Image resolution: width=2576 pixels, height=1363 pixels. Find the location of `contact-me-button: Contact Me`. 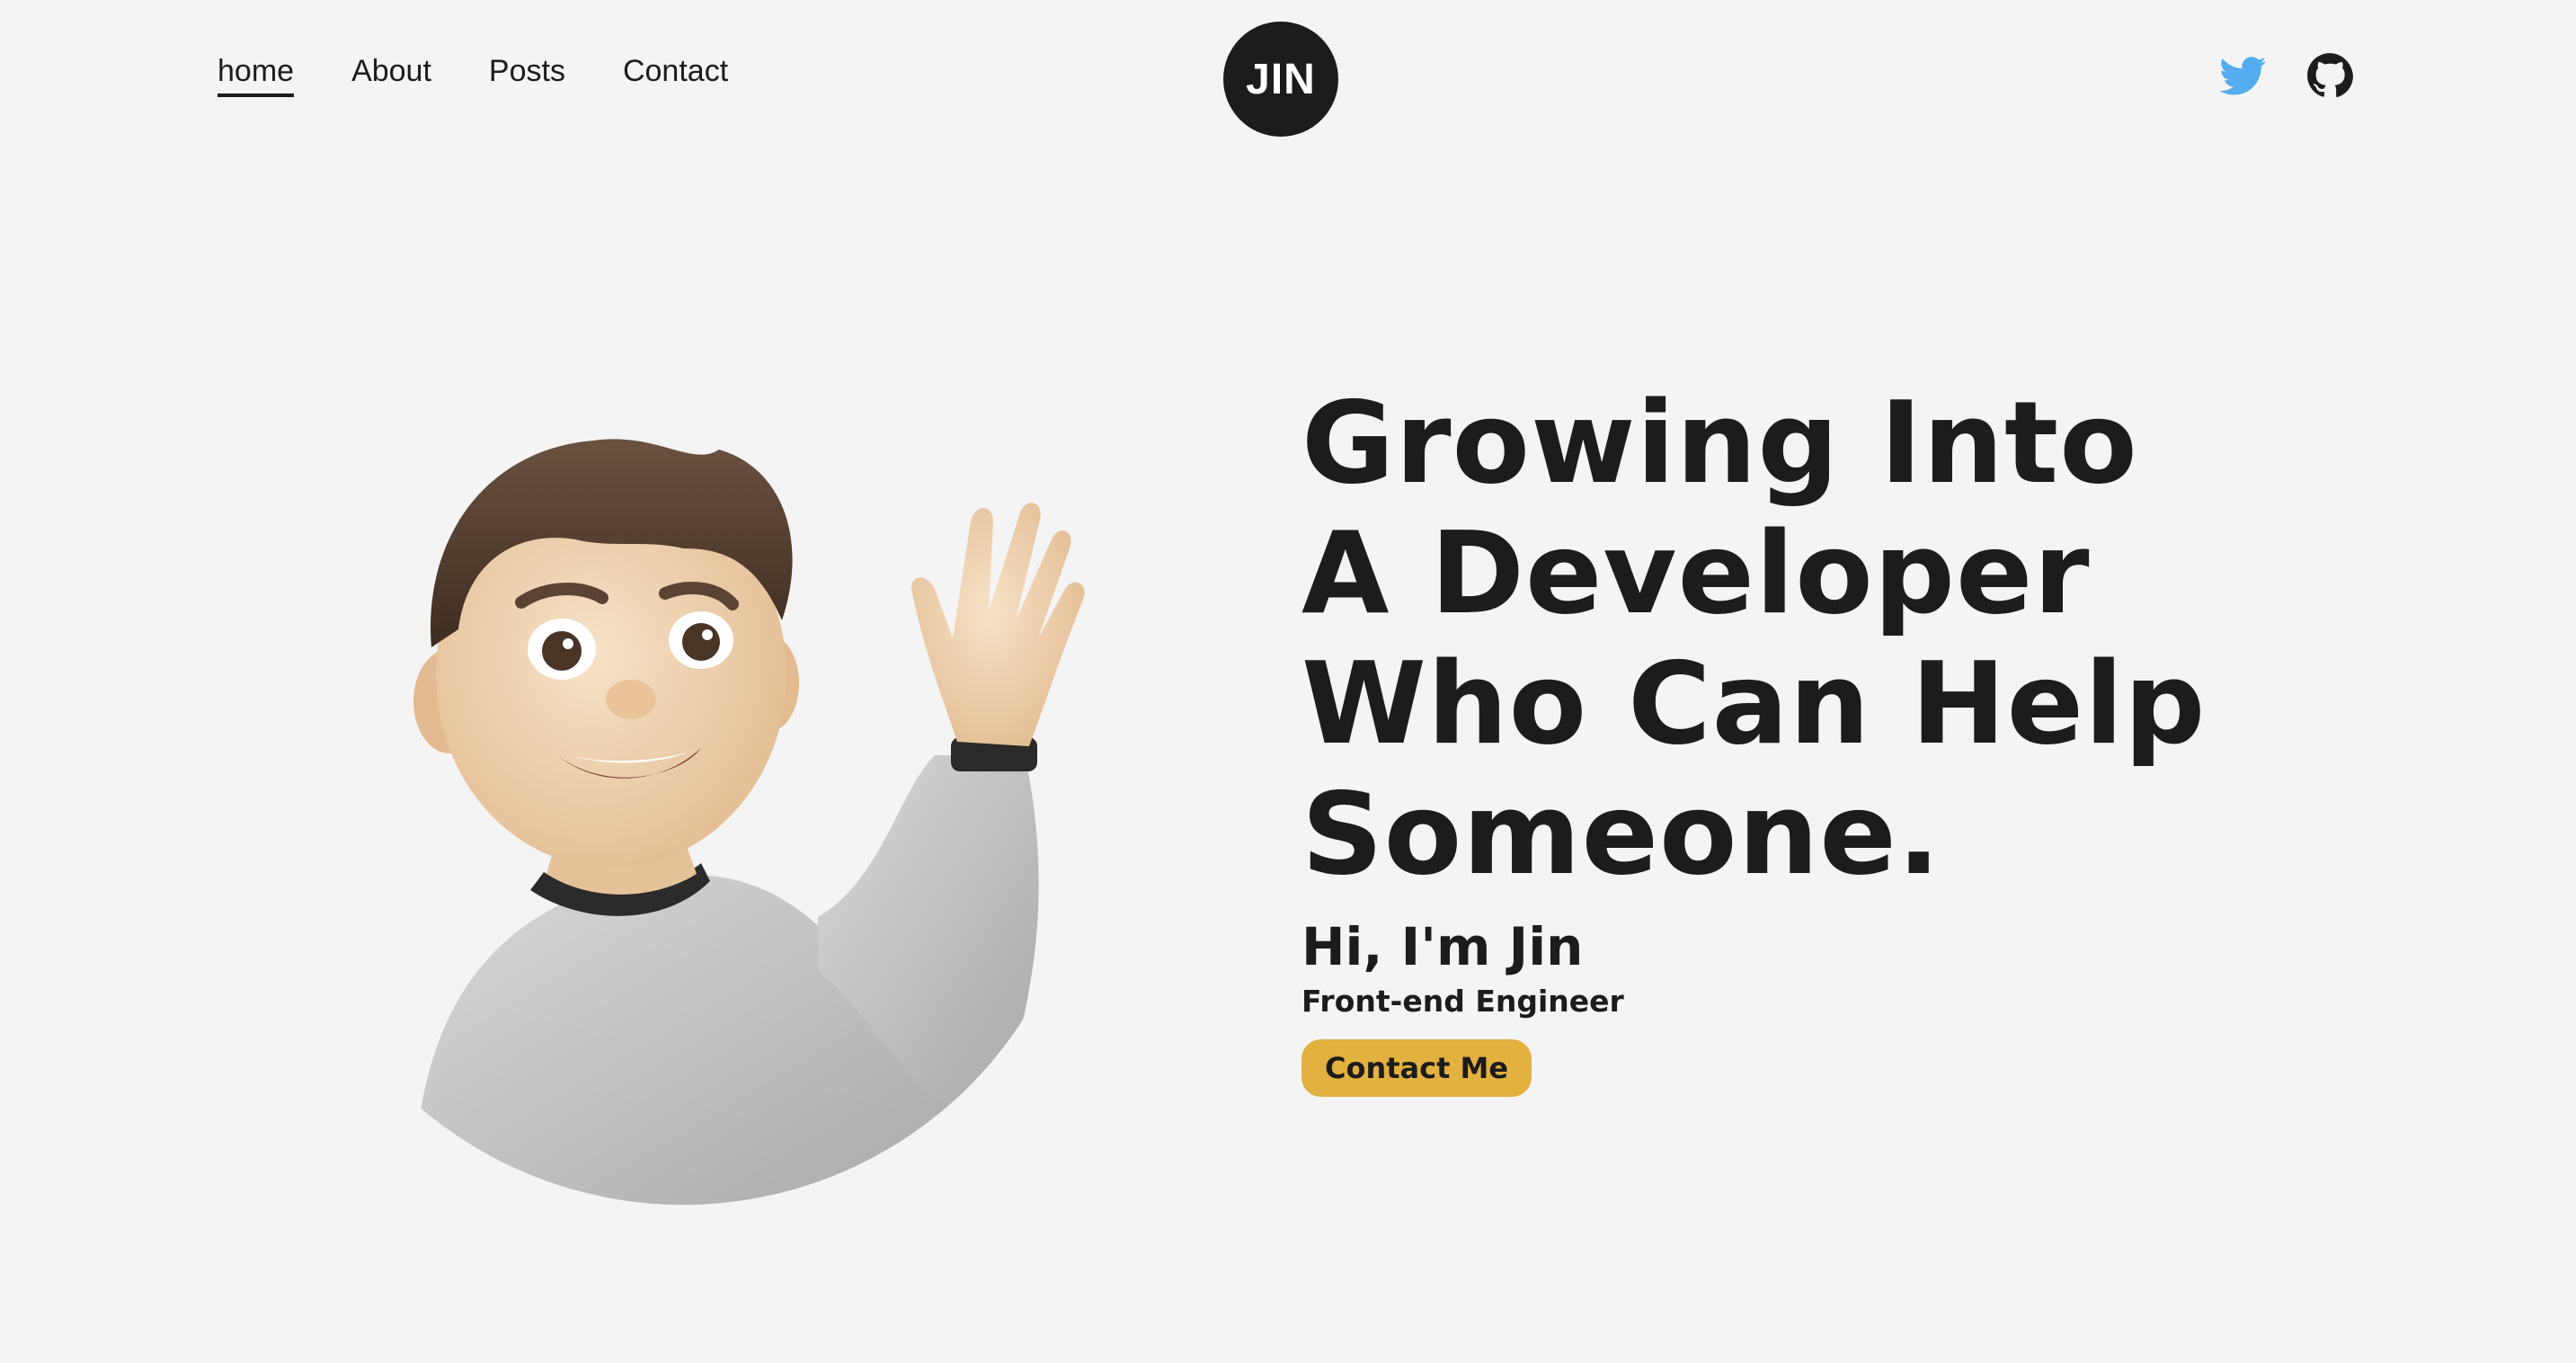

contact-me-button: Contact Me is located at coordinates (1416, 1068).